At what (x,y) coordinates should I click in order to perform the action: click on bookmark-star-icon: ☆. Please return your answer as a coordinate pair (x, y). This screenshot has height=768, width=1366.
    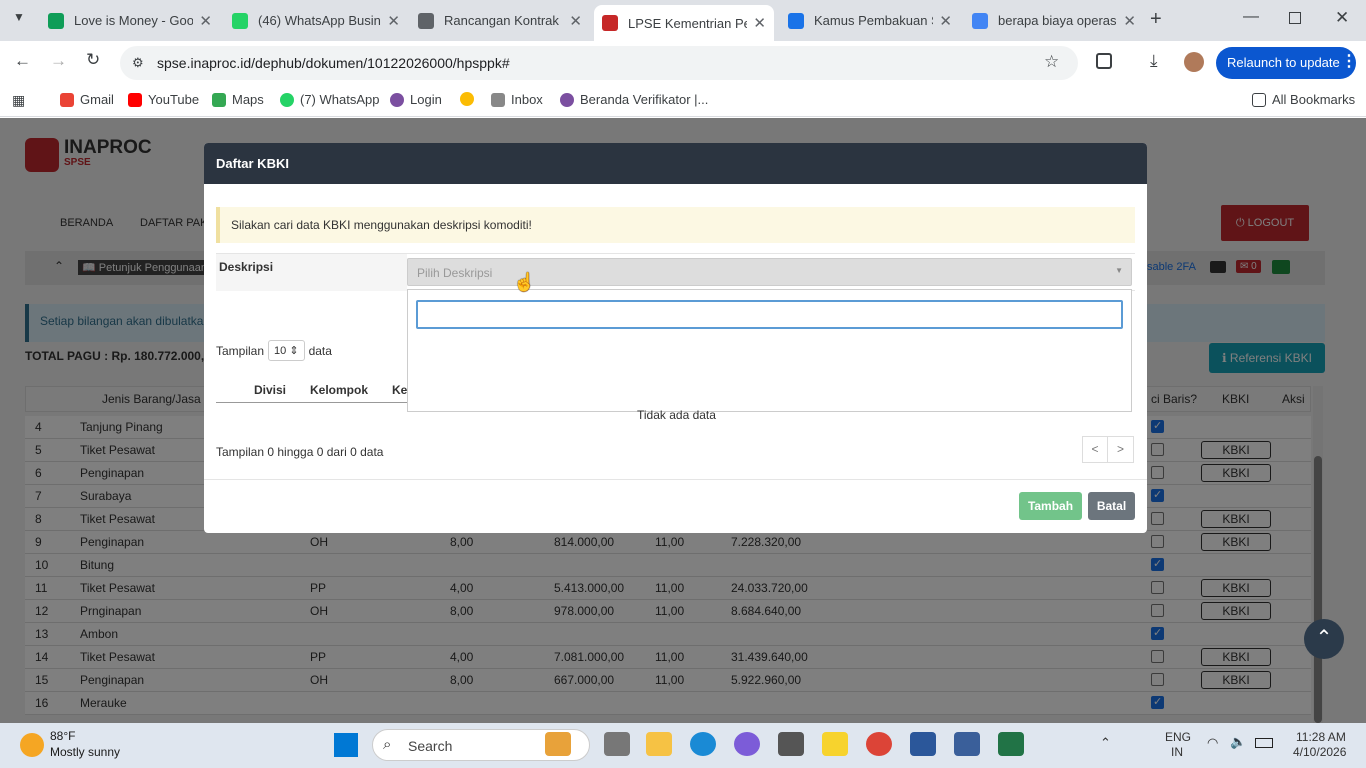
    Looking at the image, I should click on (1051, 62).